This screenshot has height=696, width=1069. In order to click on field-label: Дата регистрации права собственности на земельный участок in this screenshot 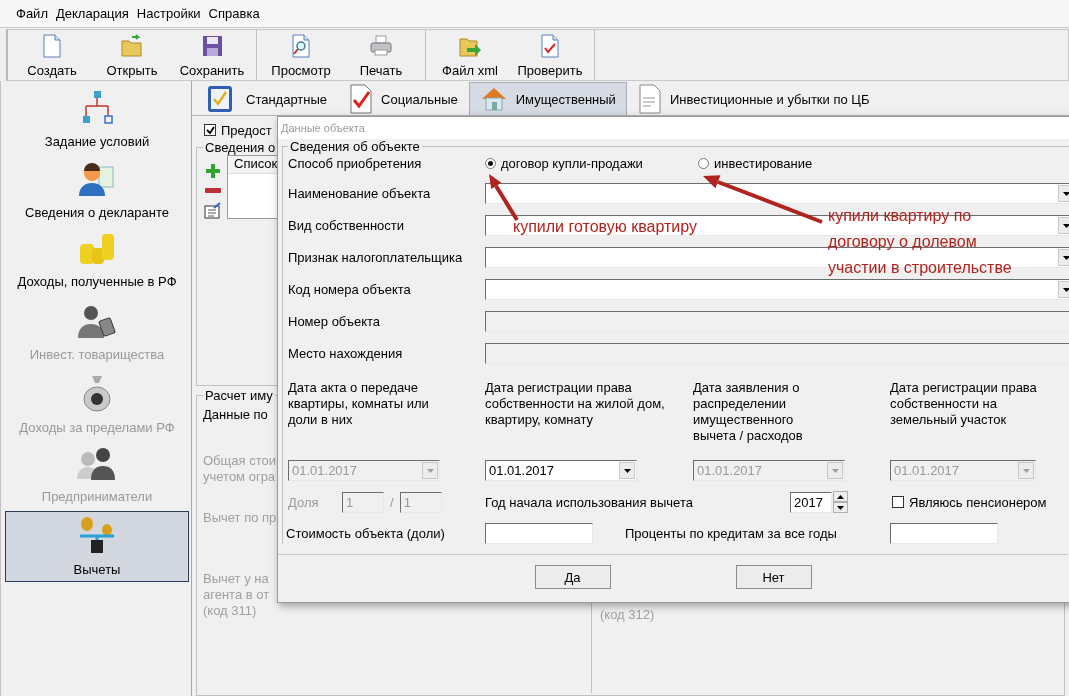, I will do `click(964, 404)`.